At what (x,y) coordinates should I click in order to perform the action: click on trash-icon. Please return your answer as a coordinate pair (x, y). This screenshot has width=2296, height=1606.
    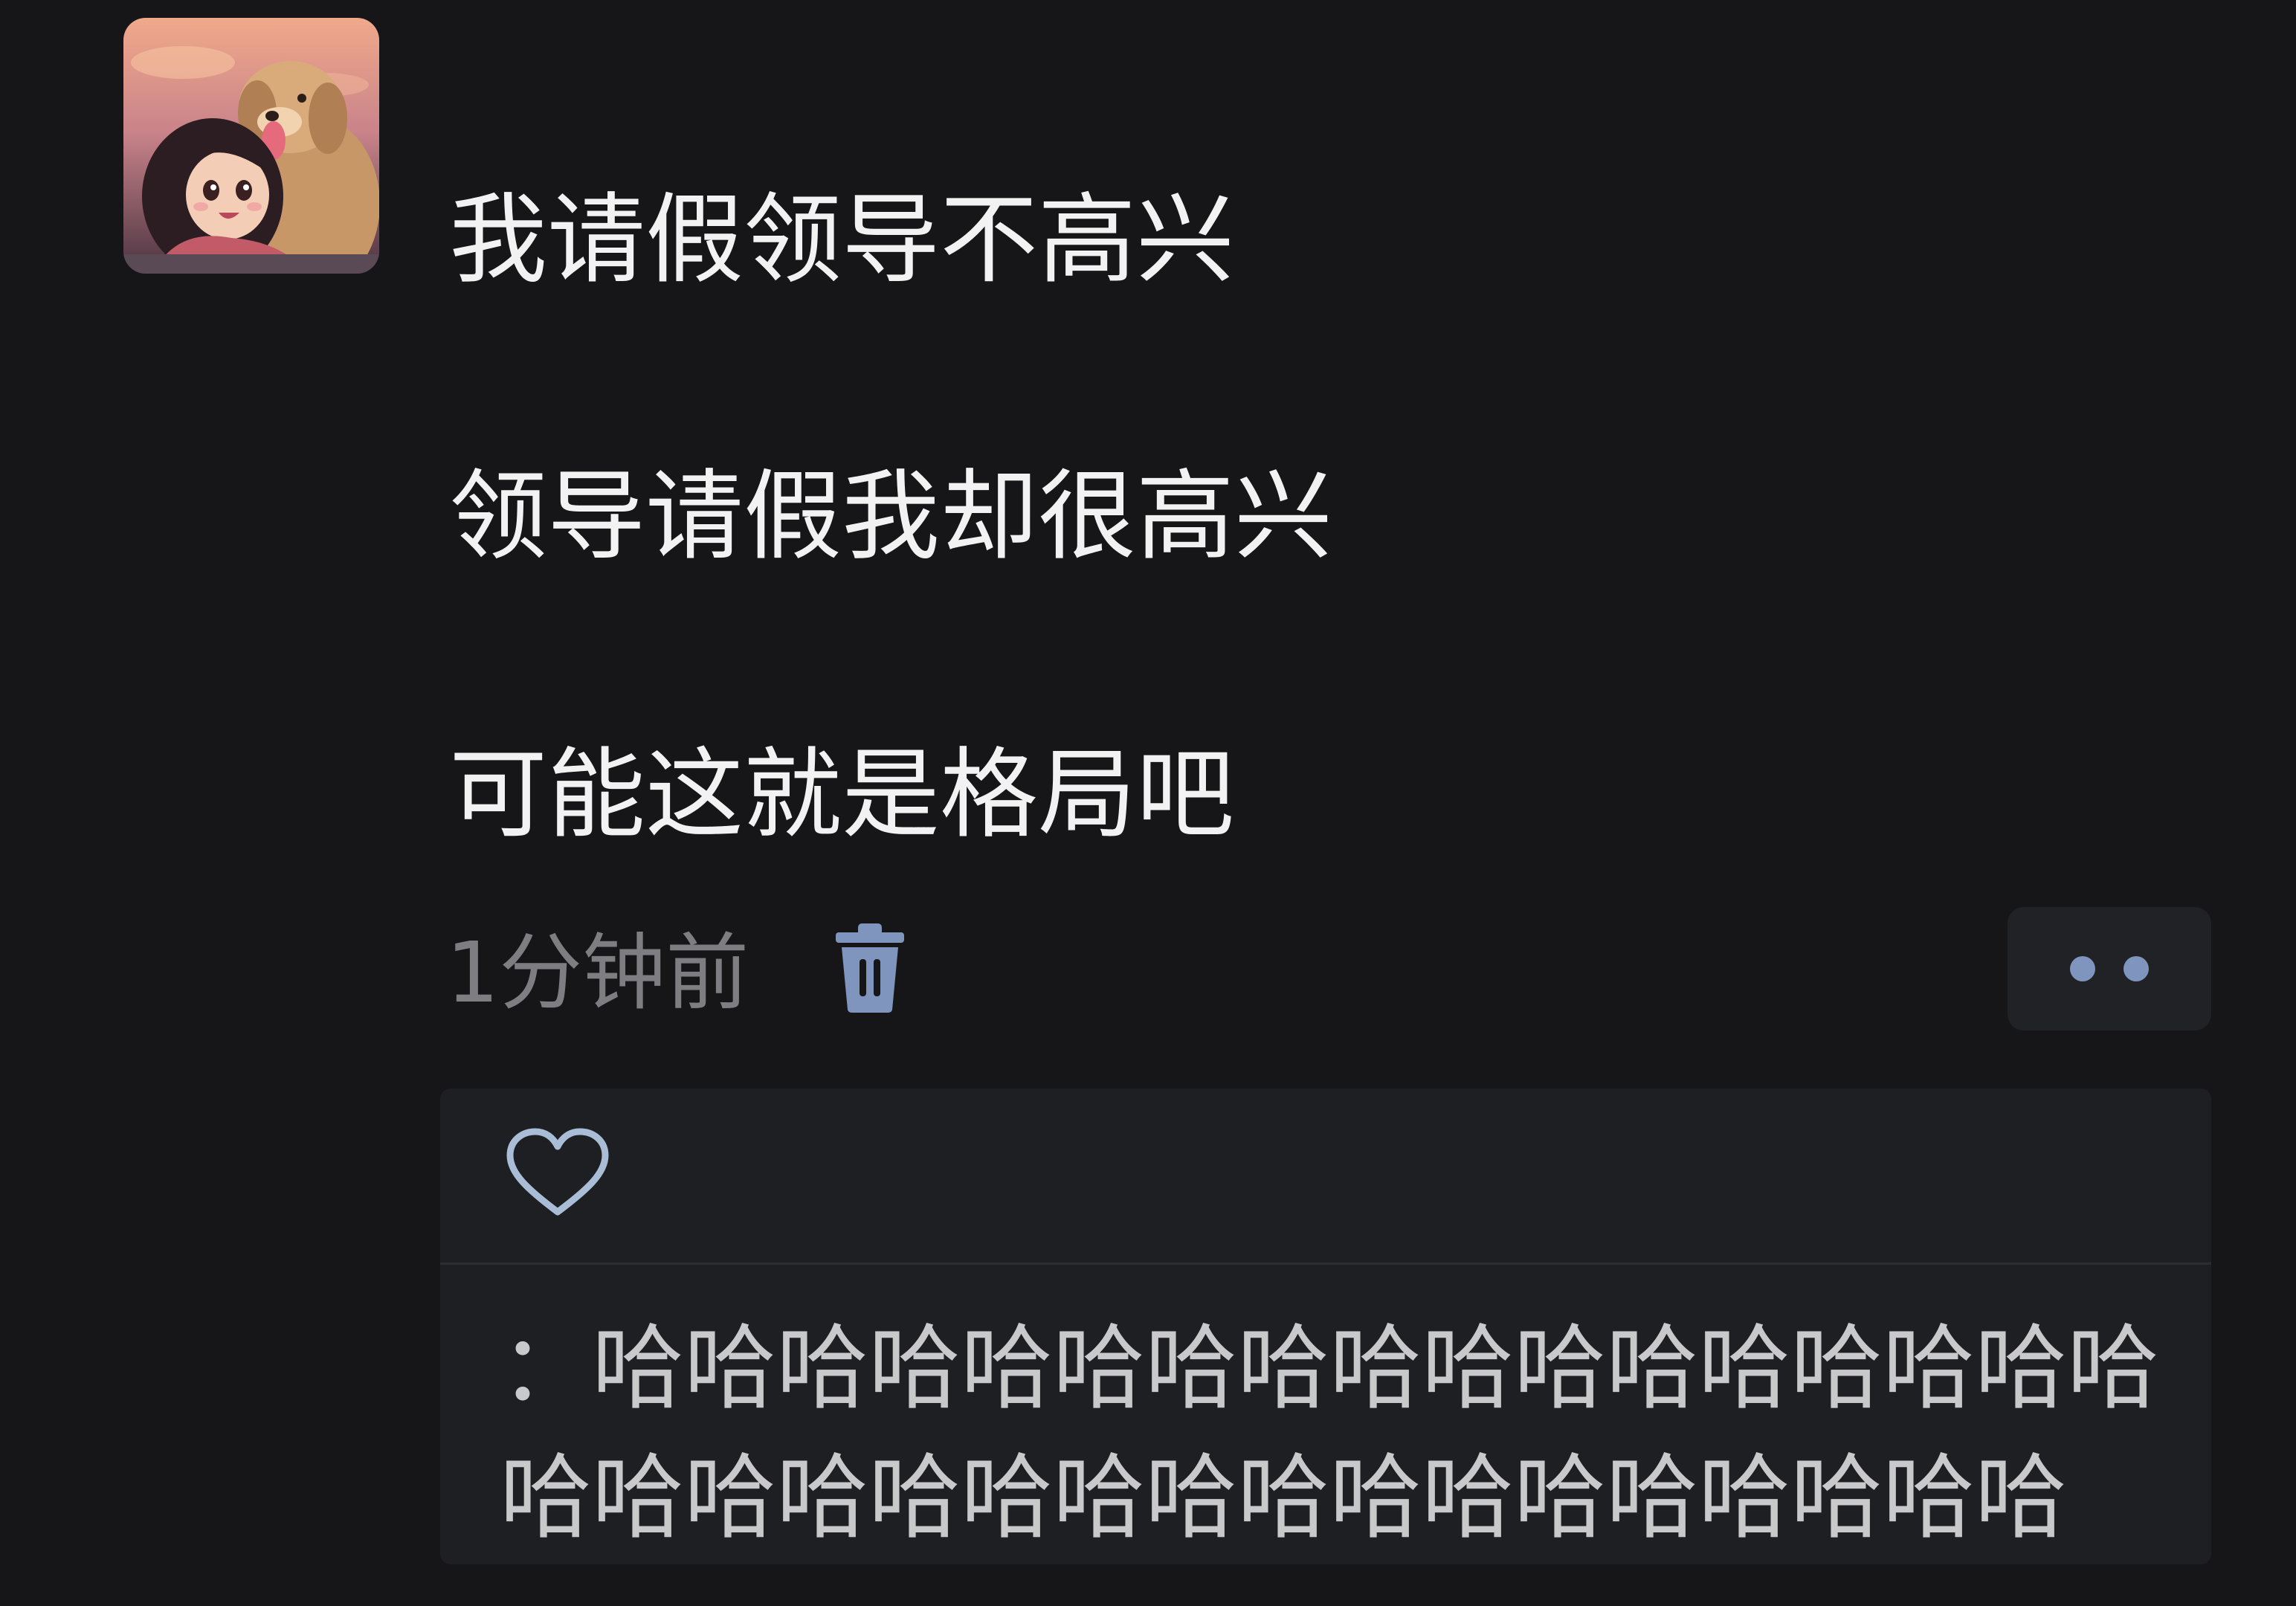
    Looking at the image, I should click on (870, 968).